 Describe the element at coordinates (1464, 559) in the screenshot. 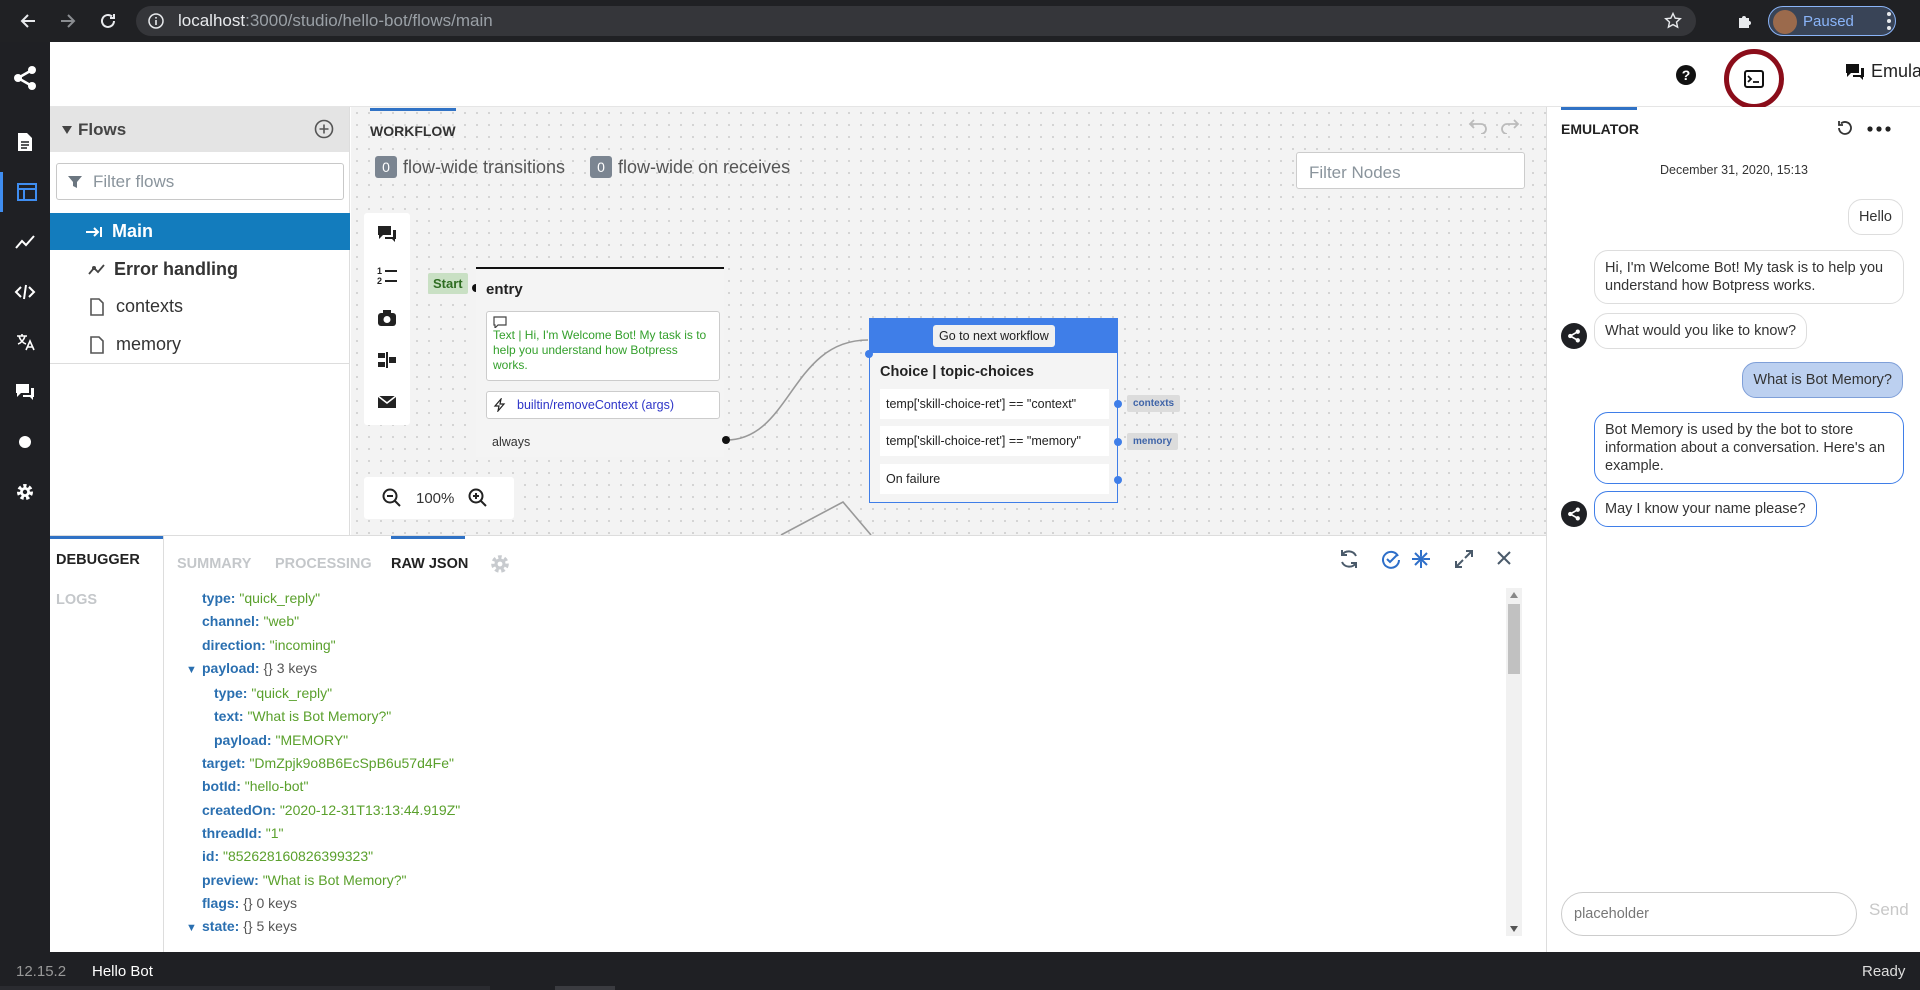

I see `fullscreen-icon` at that location.